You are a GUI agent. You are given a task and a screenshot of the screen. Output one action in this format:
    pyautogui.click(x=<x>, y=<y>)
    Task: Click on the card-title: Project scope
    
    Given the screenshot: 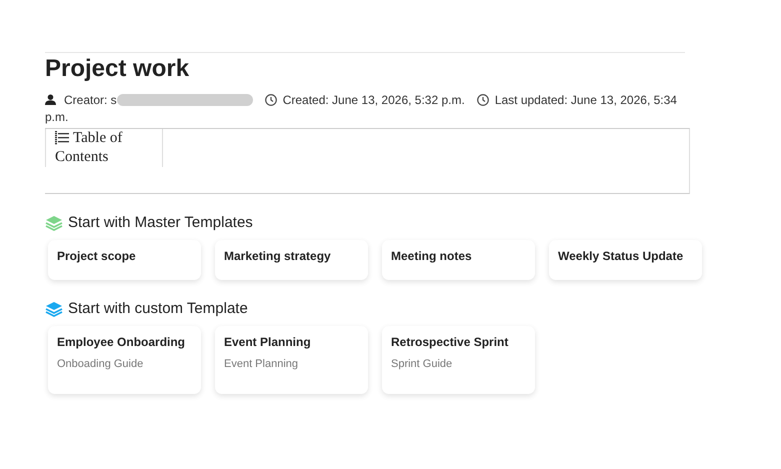 What is the action you would take?
    pyautogui.click(x=97, y=256)
    